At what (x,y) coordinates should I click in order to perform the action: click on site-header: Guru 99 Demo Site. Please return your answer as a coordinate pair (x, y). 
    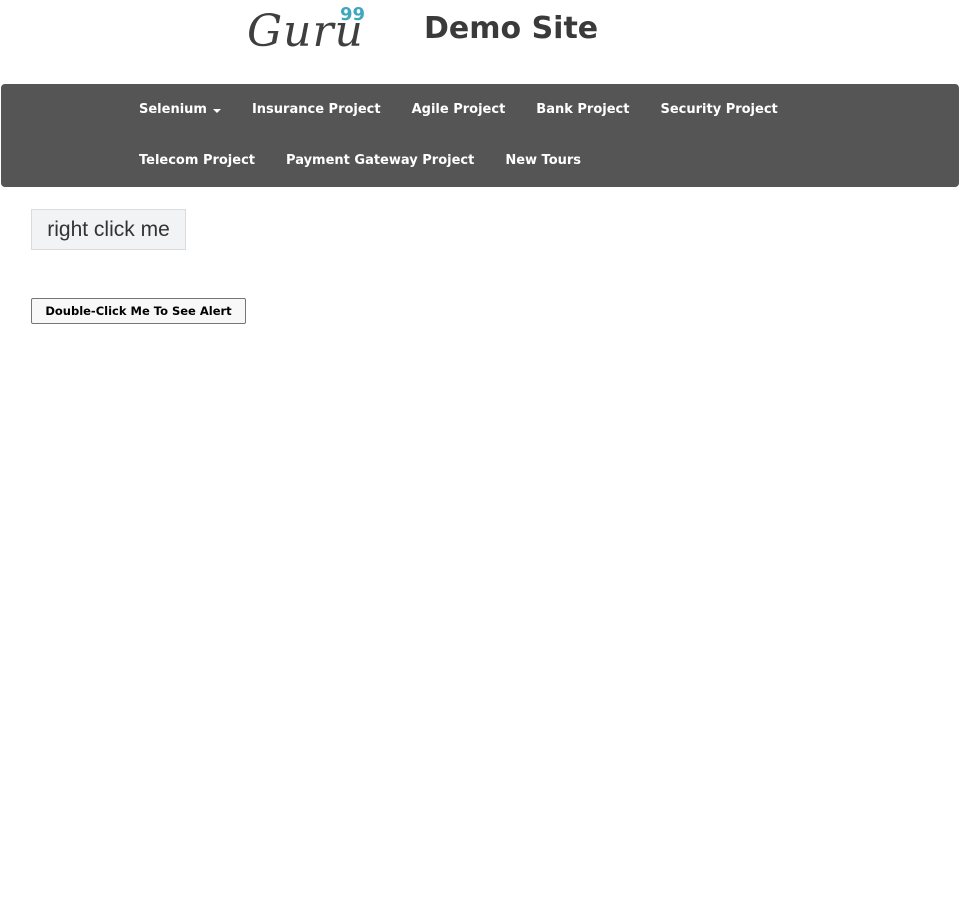
    Looking at the image, I should click on (480, 42).